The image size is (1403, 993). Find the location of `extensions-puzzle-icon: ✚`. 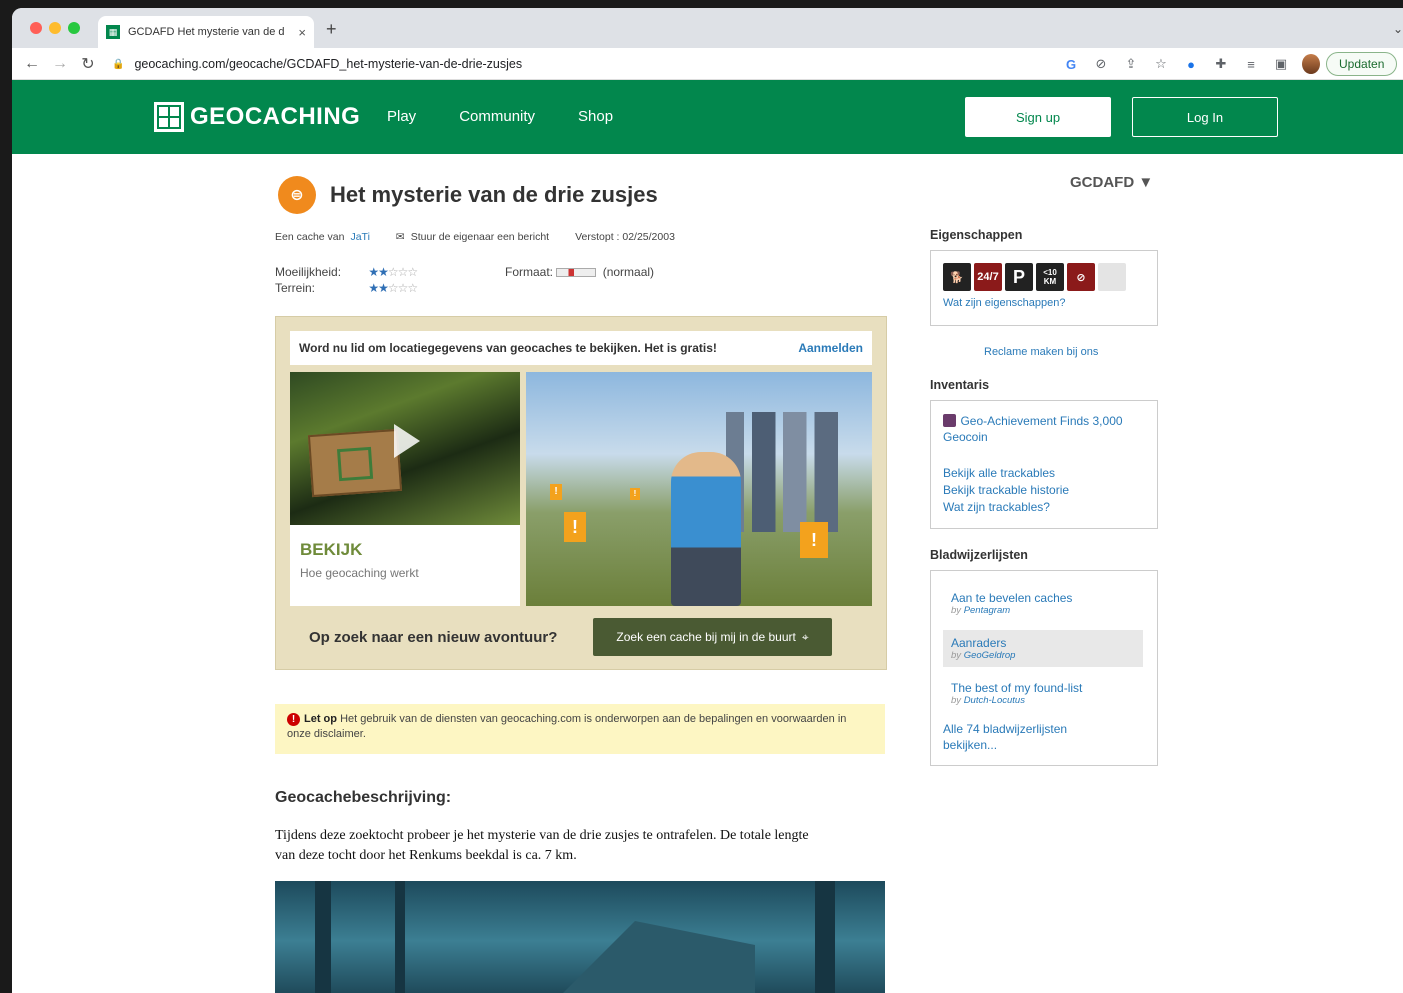

extensions-puzzle-icon: ✚ is located at coordinates (1221, 64).